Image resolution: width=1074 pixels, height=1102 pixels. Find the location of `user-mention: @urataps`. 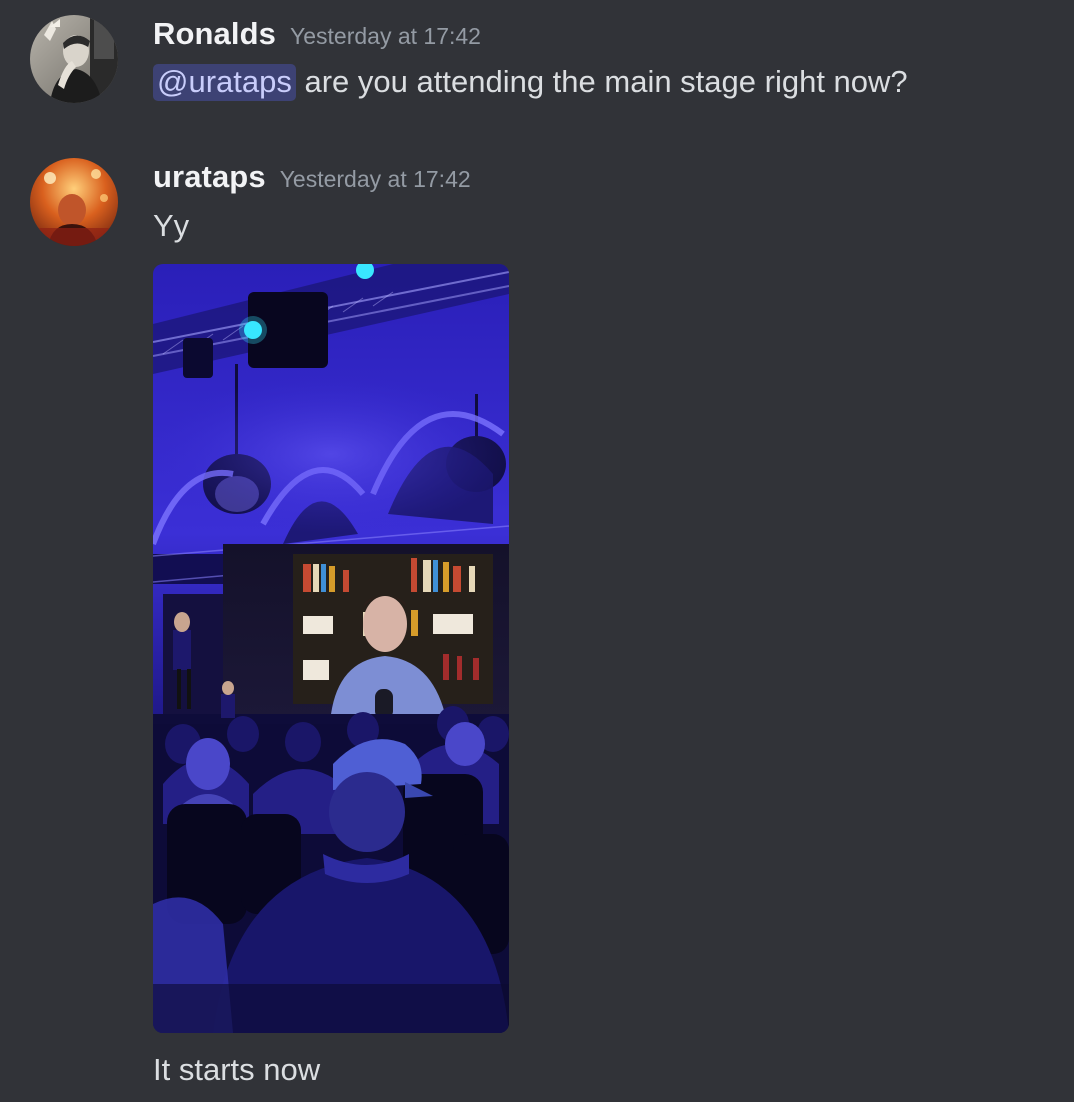

user-mention: @urataps is located at coordinates (224, 82).